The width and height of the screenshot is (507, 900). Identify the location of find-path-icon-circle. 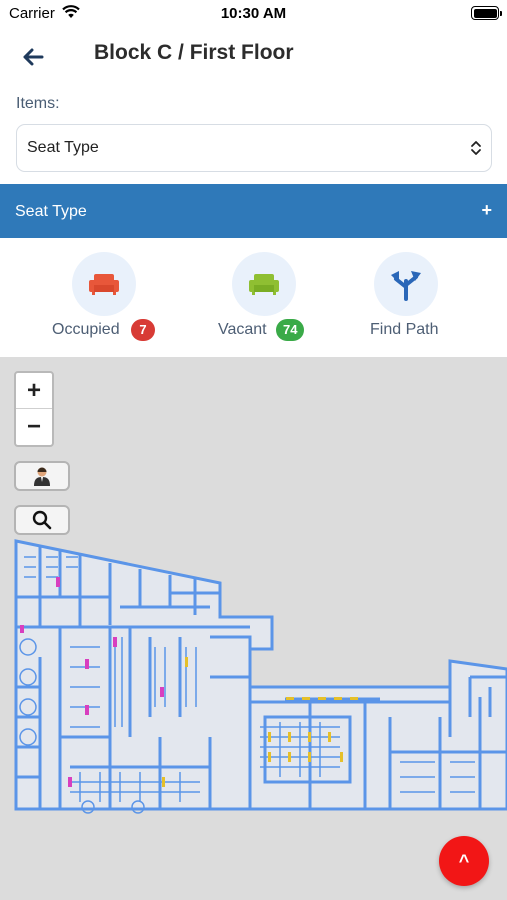
(406, 284).